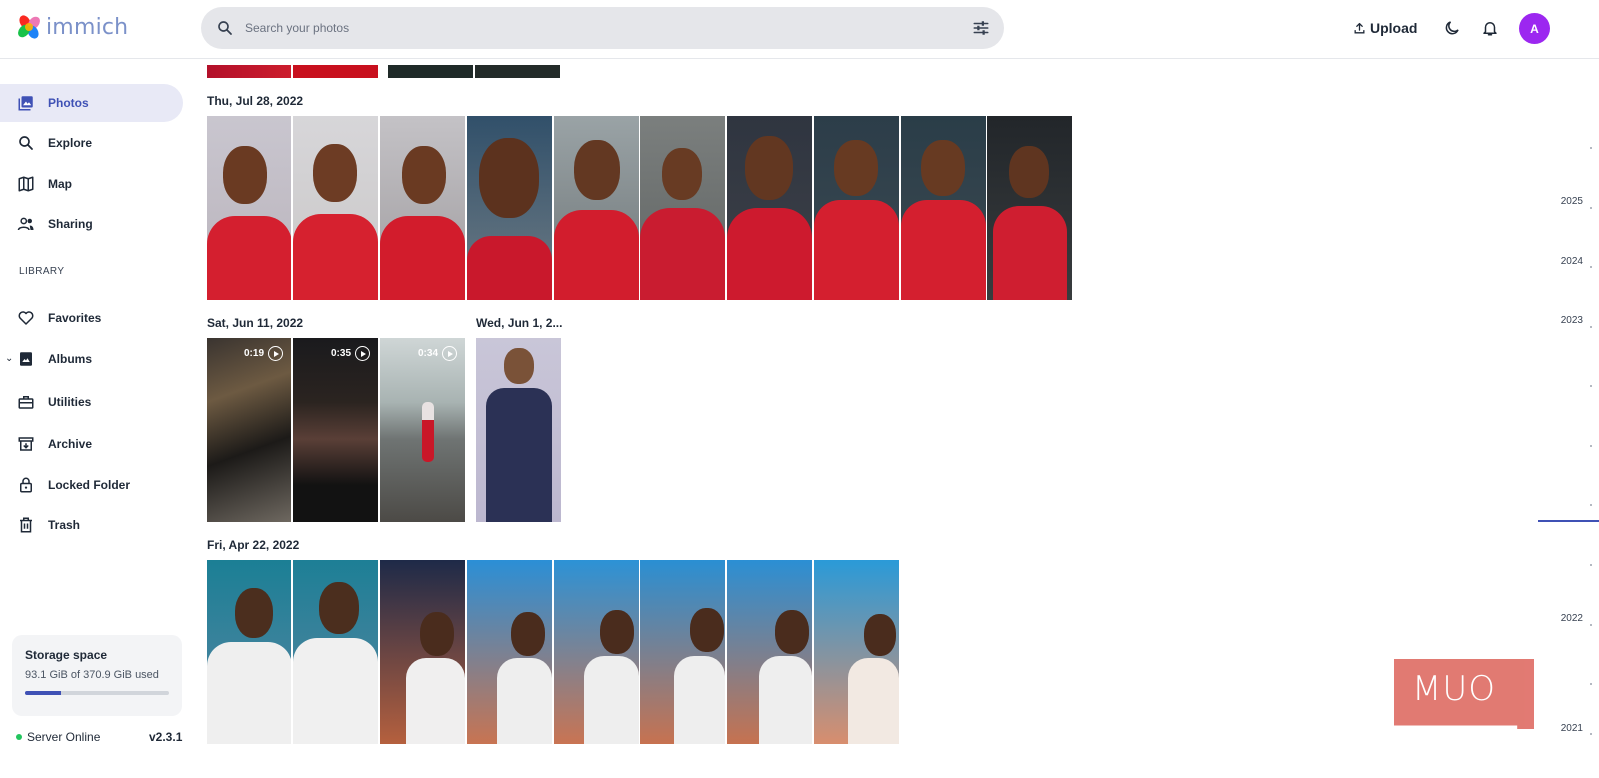  I want to click on sidebar-item-locked-folder: Locked Folder, so click(91, 485).